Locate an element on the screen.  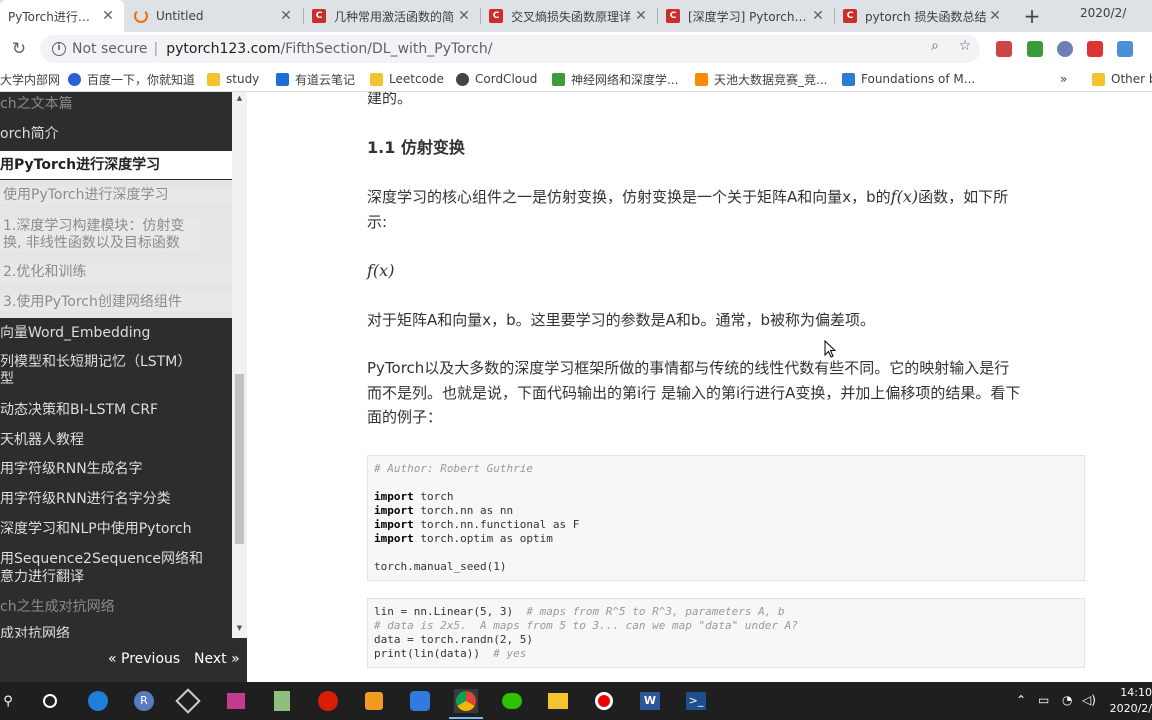
scrollbar-thumb is located at coordinates (239, 459).